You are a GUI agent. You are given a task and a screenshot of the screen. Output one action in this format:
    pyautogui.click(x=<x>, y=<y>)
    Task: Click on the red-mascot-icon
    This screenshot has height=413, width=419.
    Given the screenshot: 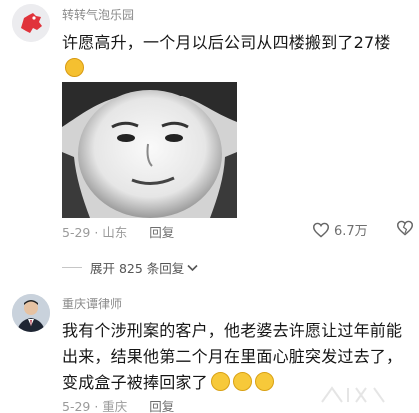 What is the action you would take?
    pyautogui.click(x=31, y=23)
    